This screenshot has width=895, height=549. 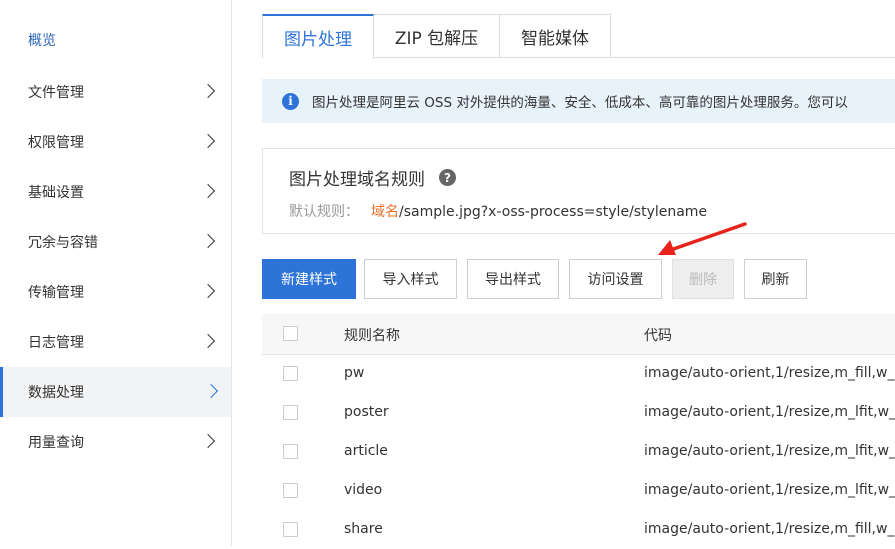 I want to click on sidebar-item-log-management: 日志管理, so click(x=115, y=342).